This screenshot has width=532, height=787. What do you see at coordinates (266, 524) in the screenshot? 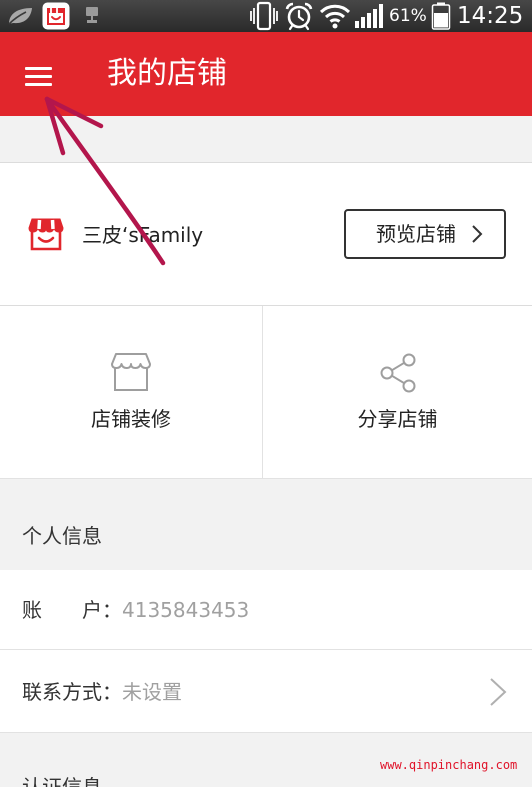
I see `personal-info-header: 个人信息` at bounding box center [266, 524].